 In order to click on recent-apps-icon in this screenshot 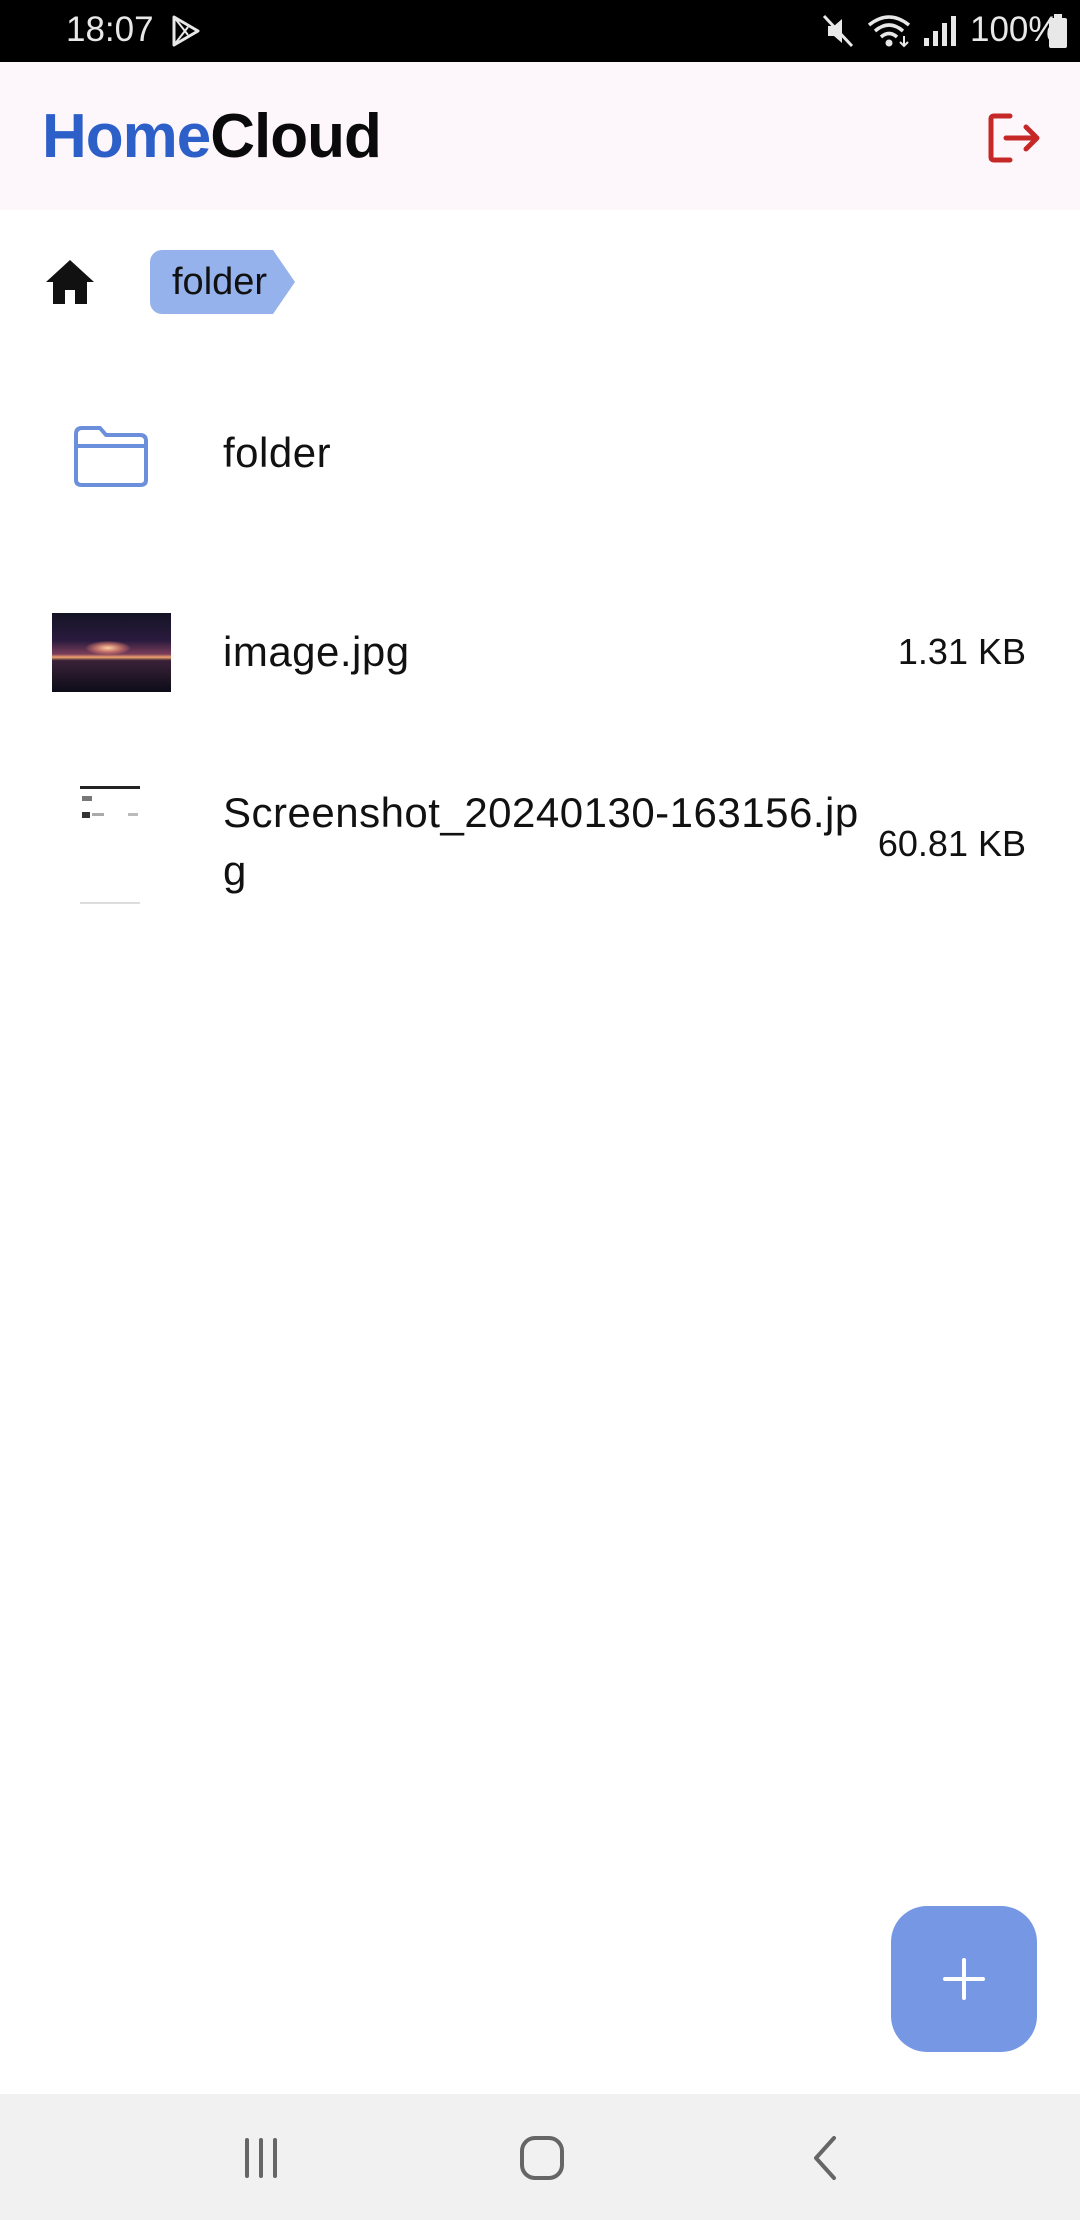, I will do `click(261, 2158)`.